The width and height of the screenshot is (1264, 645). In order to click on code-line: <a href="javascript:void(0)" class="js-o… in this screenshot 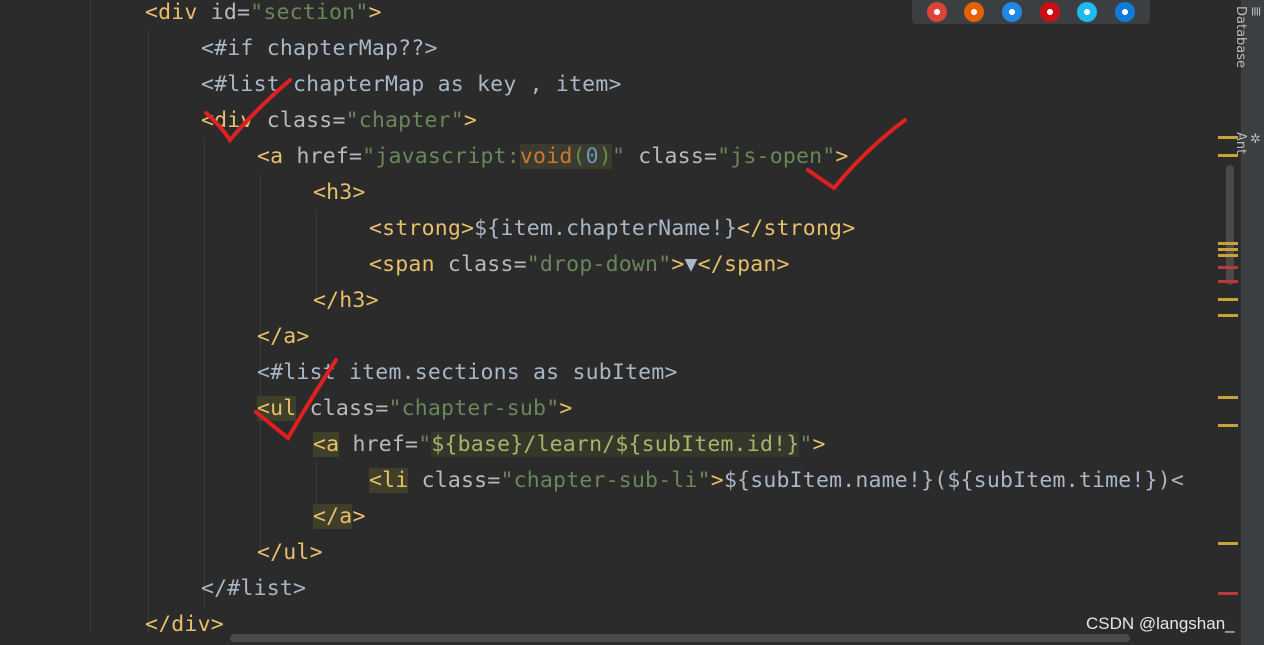, I will do `click(553, 157)`.